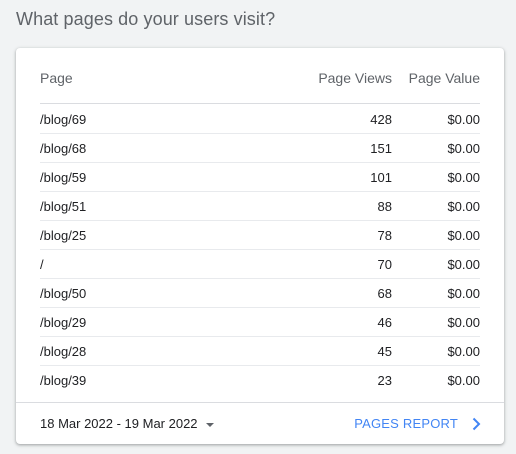 This screenshot has height=454, width=516. Describe the element at coordinates (63, 322) in the screenshot. I see `row-page: /blog/29` at that location.